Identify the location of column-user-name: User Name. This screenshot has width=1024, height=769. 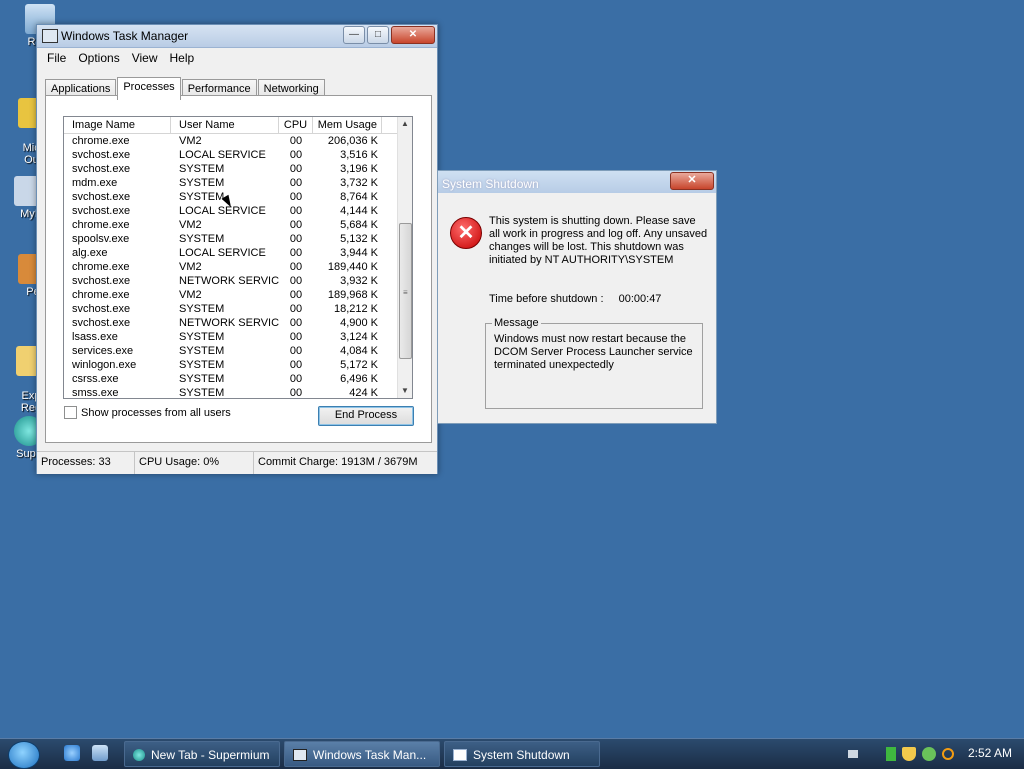
(225, 125).